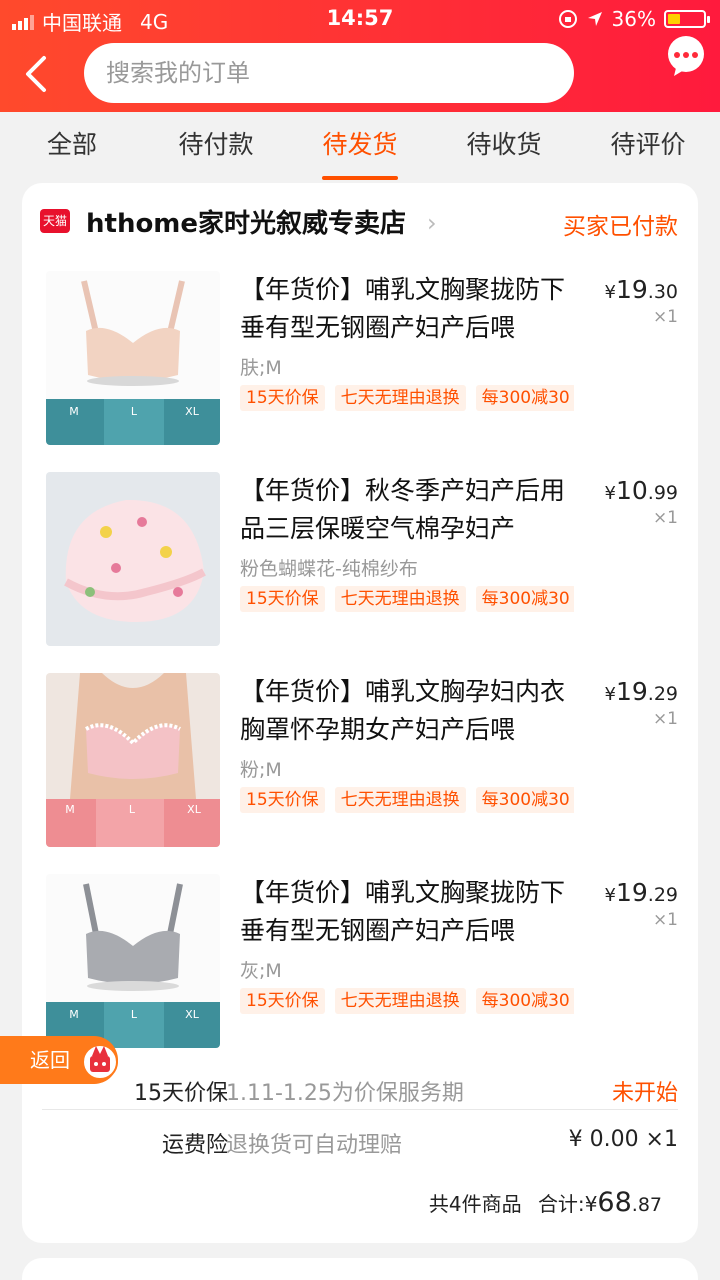  I want to click on shipping-insurance-value: ¥ 0.00 ×1, so click(623, 1139).